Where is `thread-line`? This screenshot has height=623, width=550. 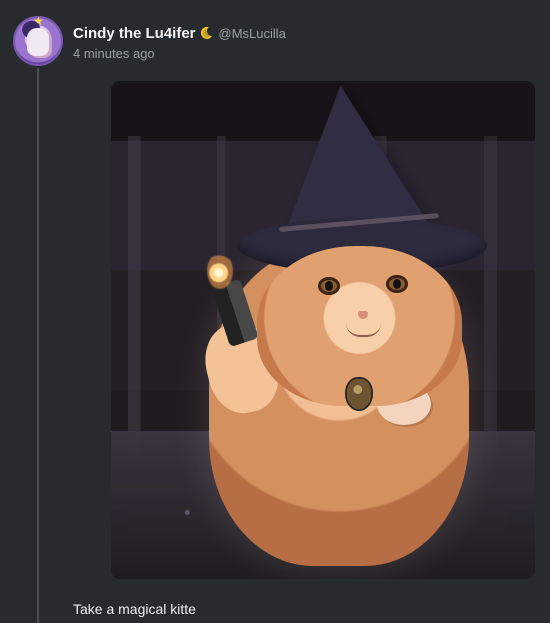
thread-line is located at coordinates (38, 345).